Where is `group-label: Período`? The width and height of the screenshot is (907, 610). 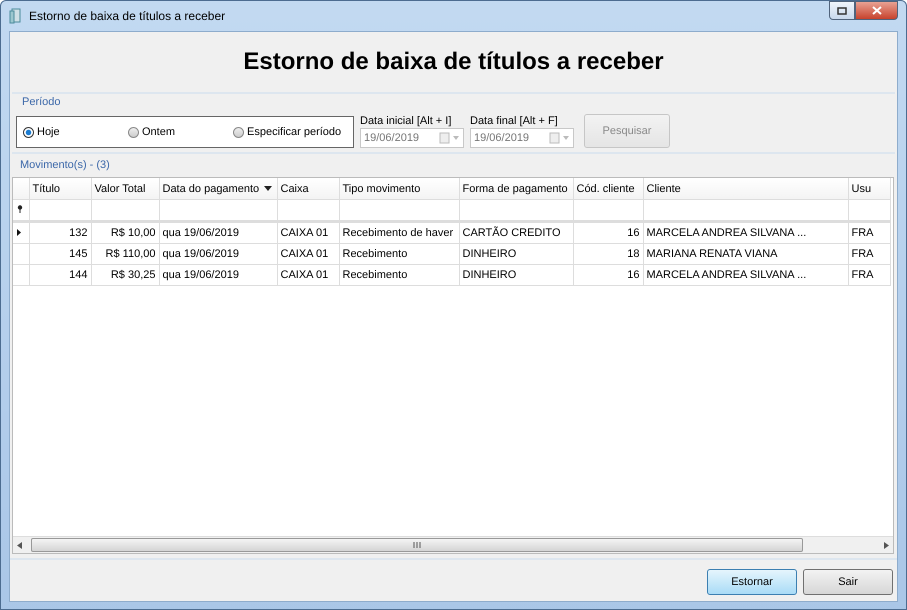
group-label: Período is located at coordinates (41, 102).